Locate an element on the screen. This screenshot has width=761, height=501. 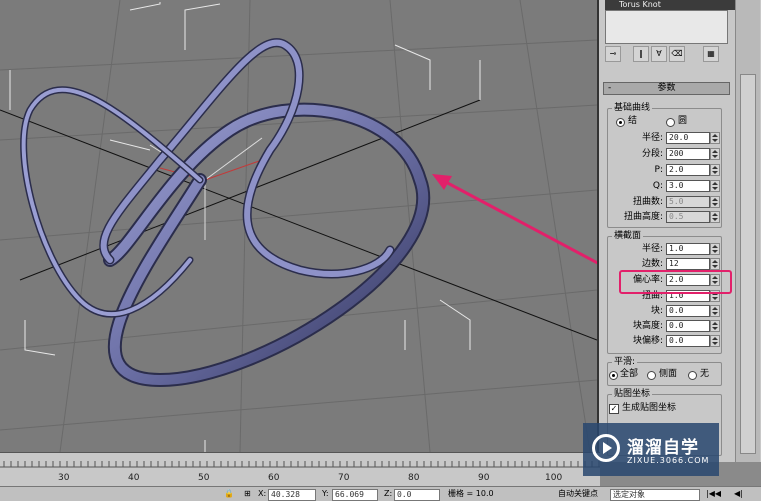
warp-height-input: 0.5 is located at coordinates (688, 217).